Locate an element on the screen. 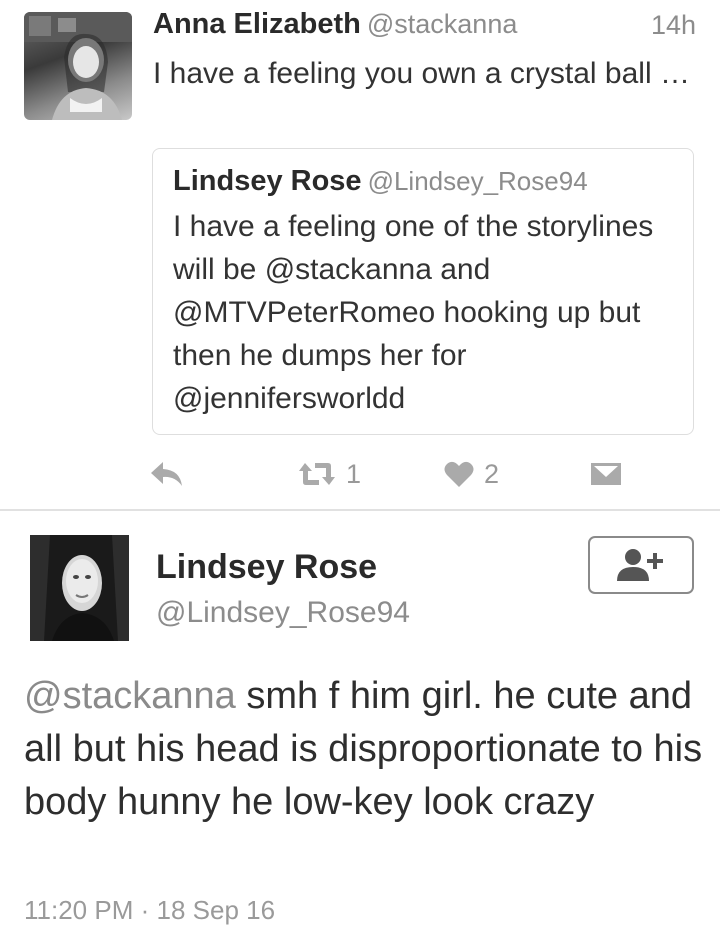 This screenshot has height=929, width=720. reply-icon is located at coordinates (166, 474).